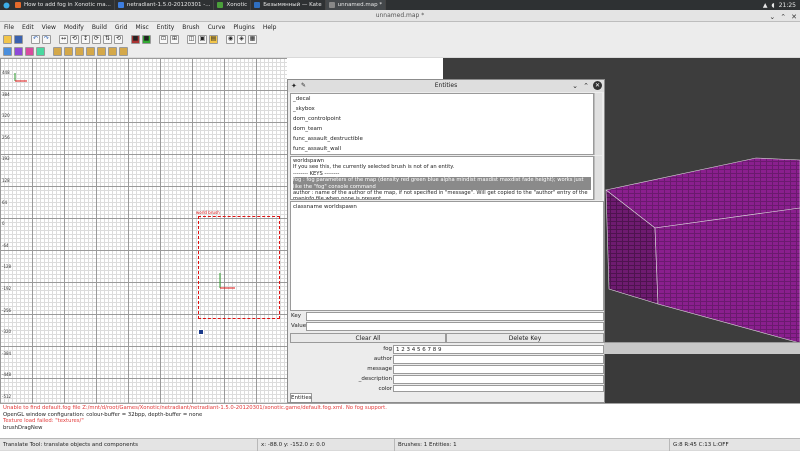 The height and width of the screenshot is (451, 800). I want to click on menu-edit: Edit, so click(28, 27).